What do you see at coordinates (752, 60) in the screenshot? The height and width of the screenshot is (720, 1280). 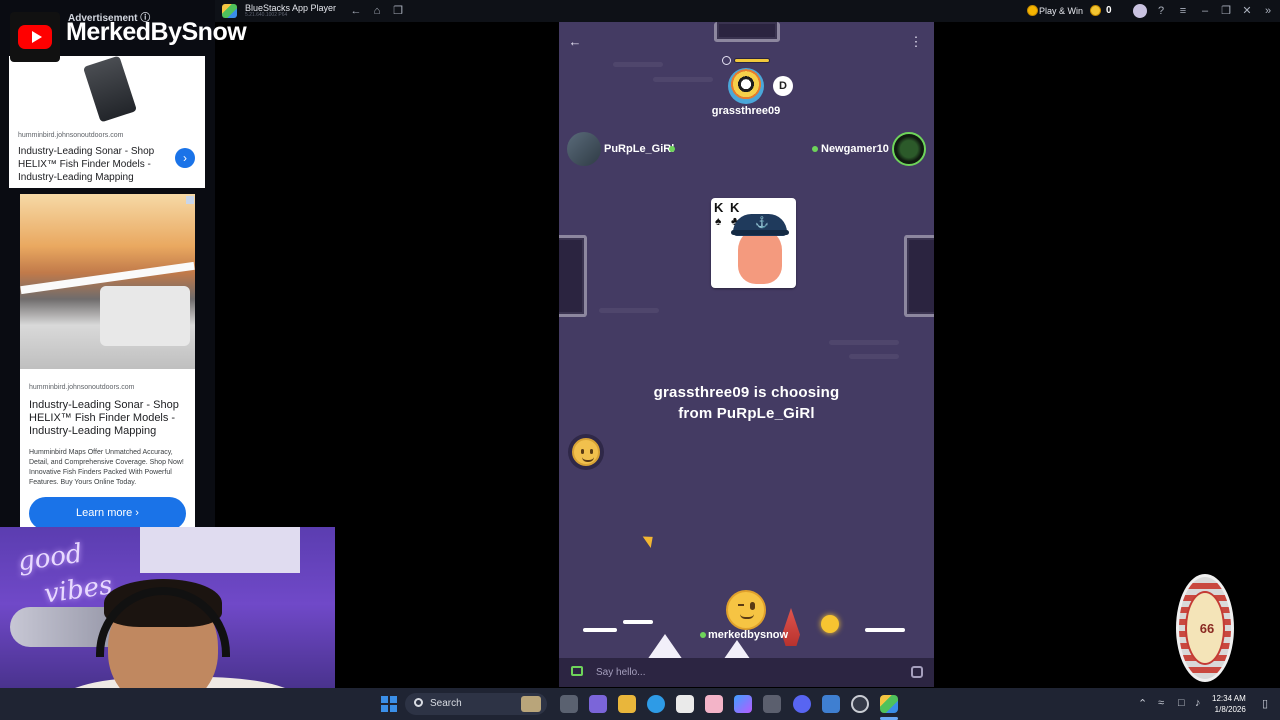 I see `turn-timer-bar` at bounding box center [752, 60].